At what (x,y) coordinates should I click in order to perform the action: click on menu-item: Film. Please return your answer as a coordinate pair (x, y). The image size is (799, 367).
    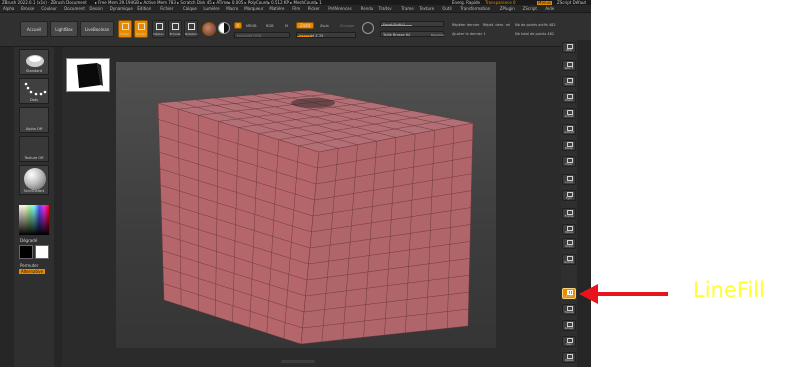
    Looking at the image, I should click on (296, 9).